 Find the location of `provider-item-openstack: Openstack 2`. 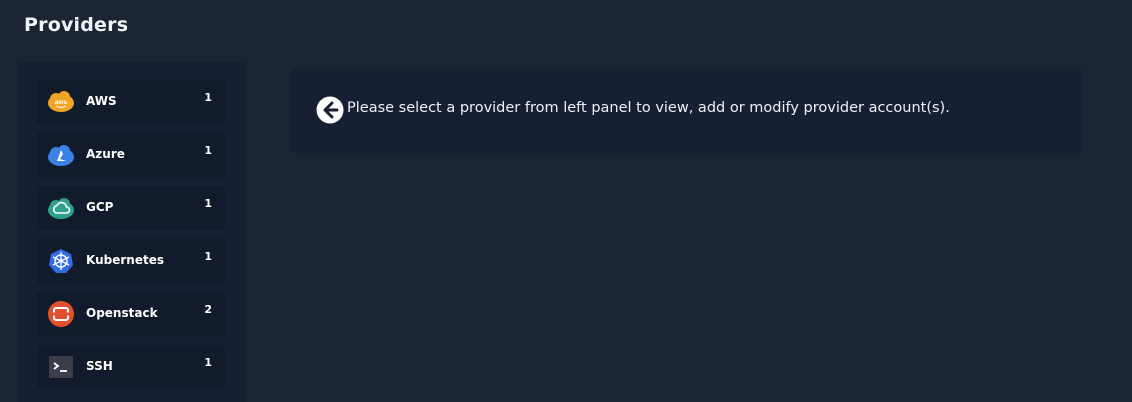

provider-item-openstack: Openstack 2 is located at coordinates (131, 314).